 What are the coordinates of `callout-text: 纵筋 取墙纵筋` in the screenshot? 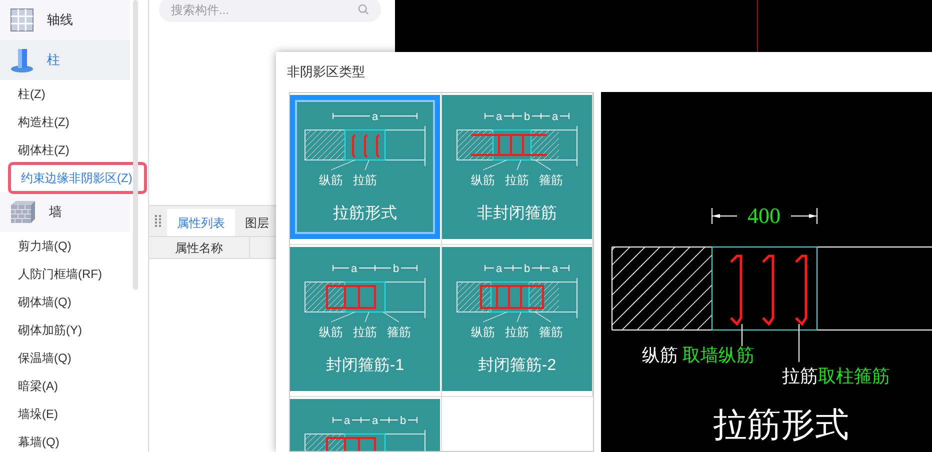 It's located at (698, 355).